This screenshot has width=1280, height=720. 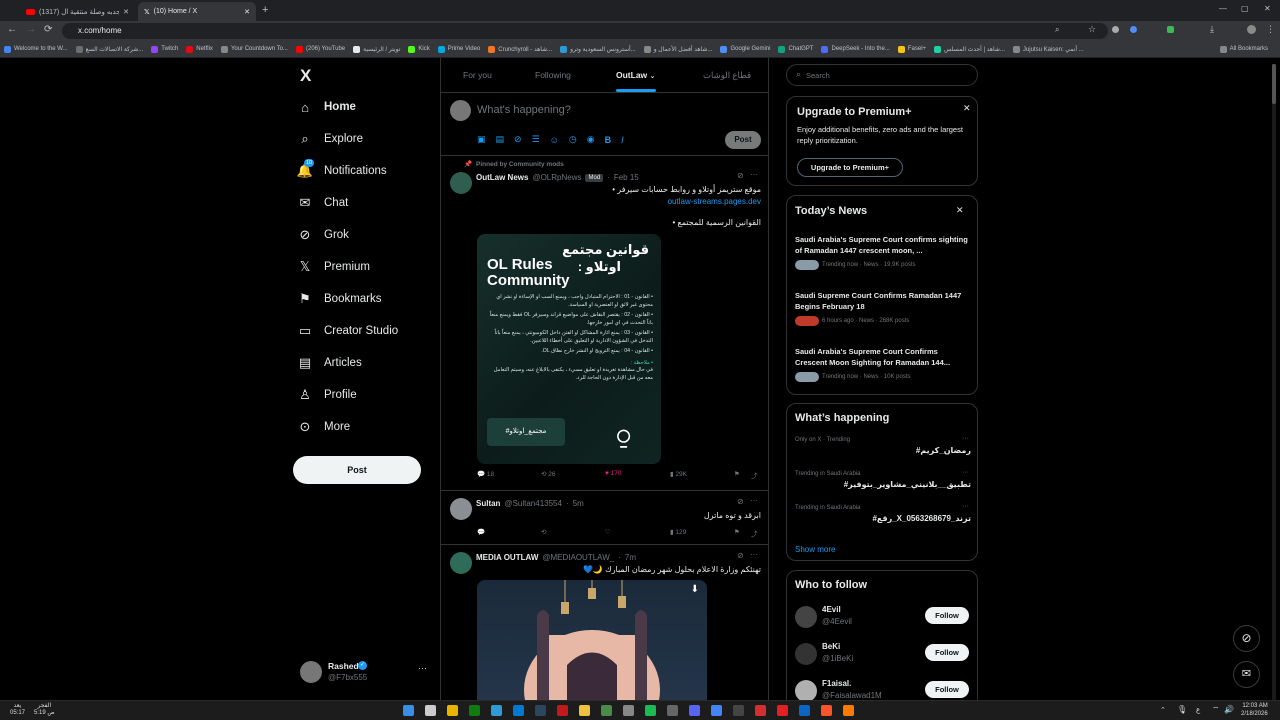 I want to click on bookmark-item: Google Gemini, so click(x=745, y=49).